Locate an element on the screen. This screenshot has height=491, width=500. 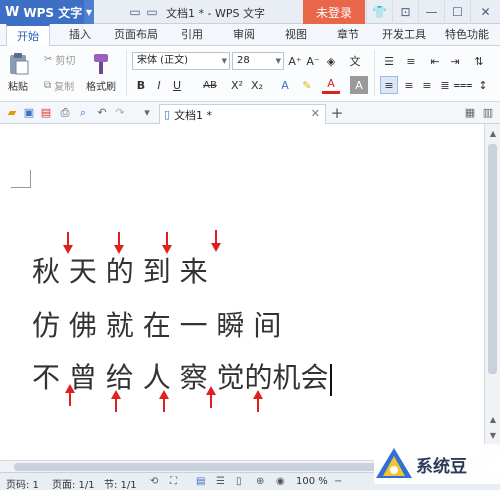
print-preview-icon: ⌕ is located at coordinates (83, 113).